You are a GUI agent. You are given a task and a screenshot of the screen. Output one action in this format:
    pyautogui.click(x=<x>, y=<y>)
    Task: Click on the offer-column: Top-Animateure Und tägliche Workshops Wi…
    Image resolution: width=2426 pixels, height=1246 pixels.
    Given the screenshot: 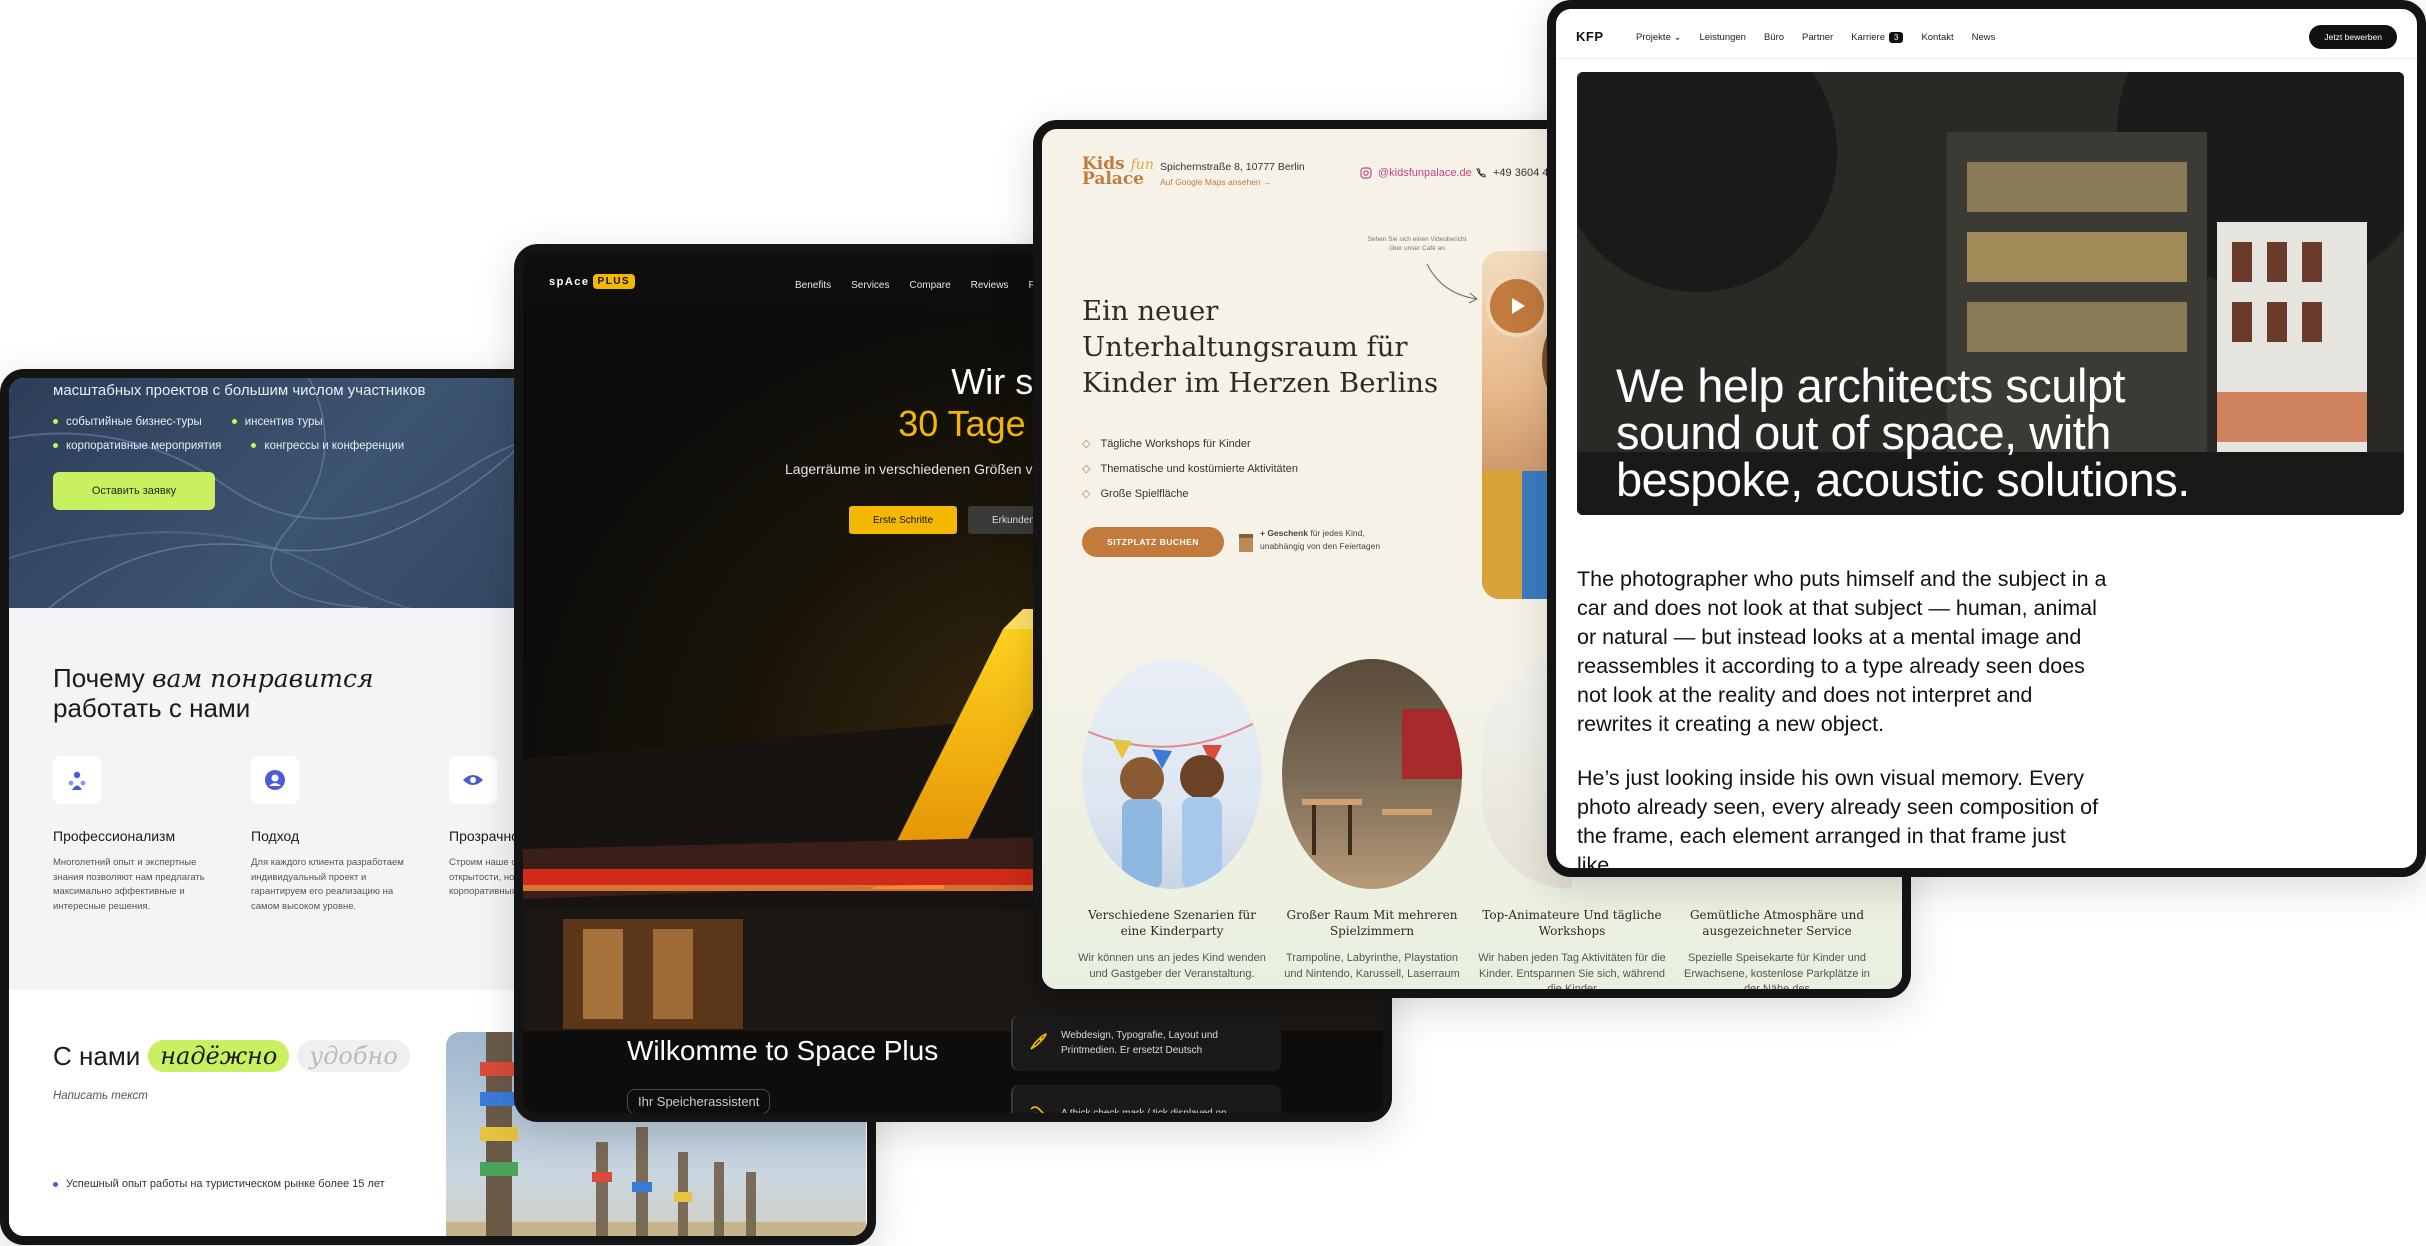 What is the action you would take?
    pyautogui.click(x=1572, y=951)
    